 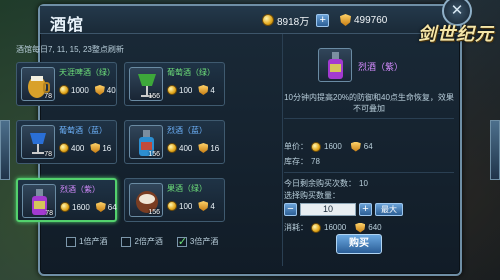 What do you see at coordinates (381, 67) in the screenshot?
I see `detail-drink-name: 烈酒（紫）` at bounding box center [381, 67].